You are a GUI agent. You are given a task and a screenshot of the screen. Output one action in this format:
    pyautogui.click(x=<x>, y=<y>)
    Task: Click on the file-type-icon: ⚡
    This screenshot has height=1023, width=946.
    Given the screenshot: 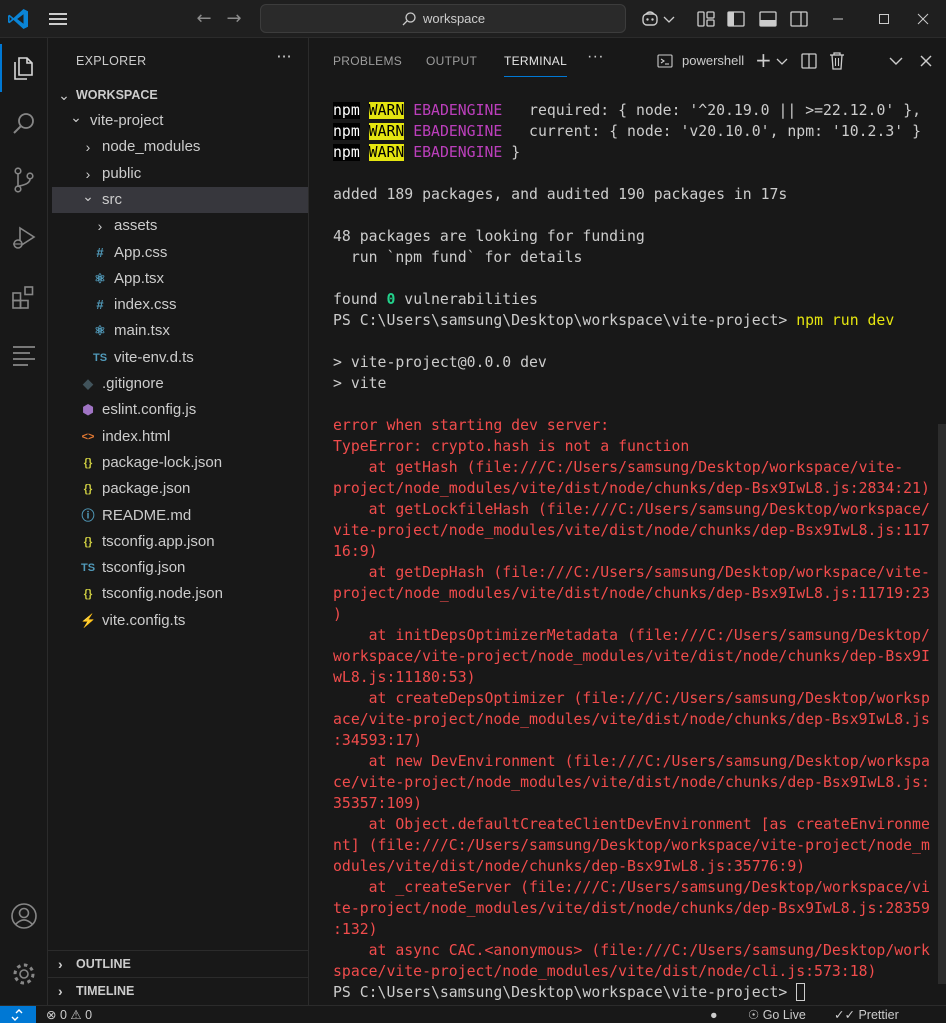 What is the action you would take?
    pyautogui.click(x=88, y=620)
    